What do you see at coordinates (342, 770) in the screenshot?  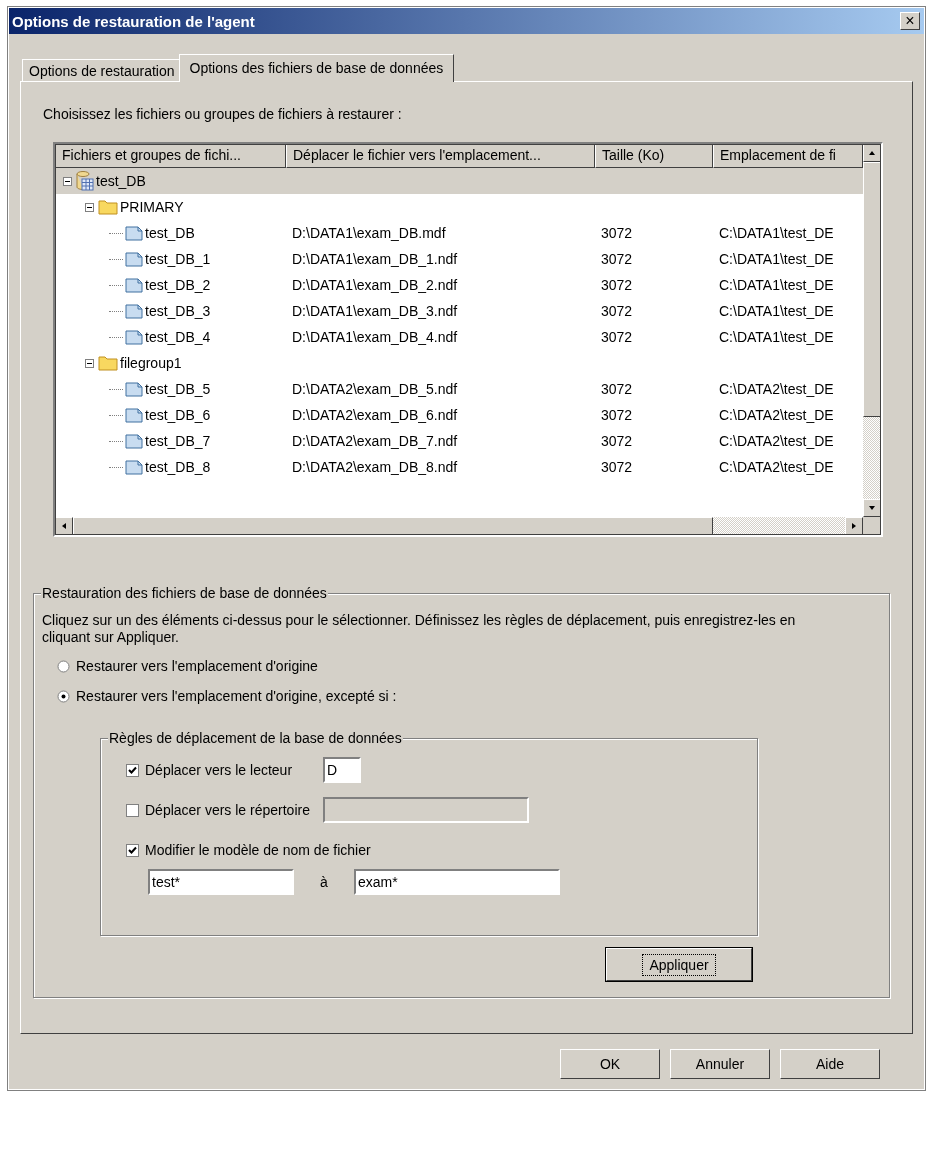 I see `text-field: D` at bounding box center [342, 770].